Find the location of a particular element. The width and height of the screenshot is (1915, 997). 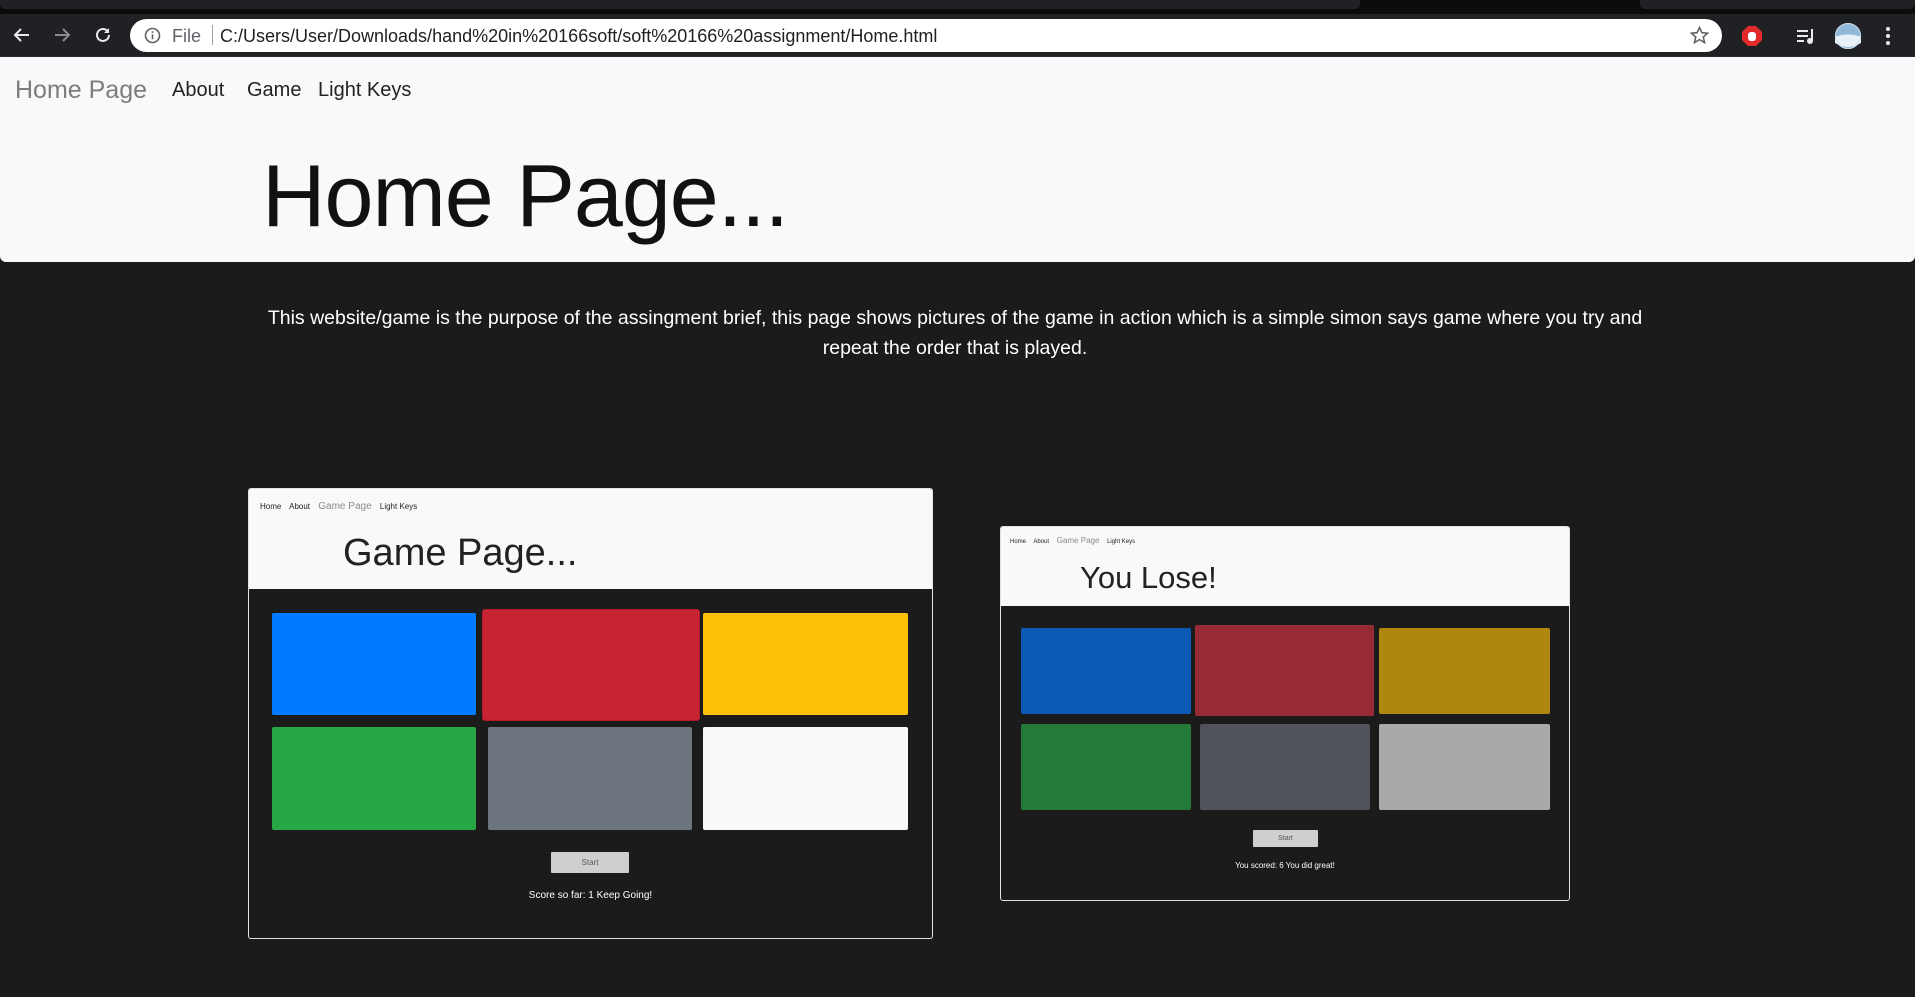

inactive-tab is located at coordinates (1777, 4).